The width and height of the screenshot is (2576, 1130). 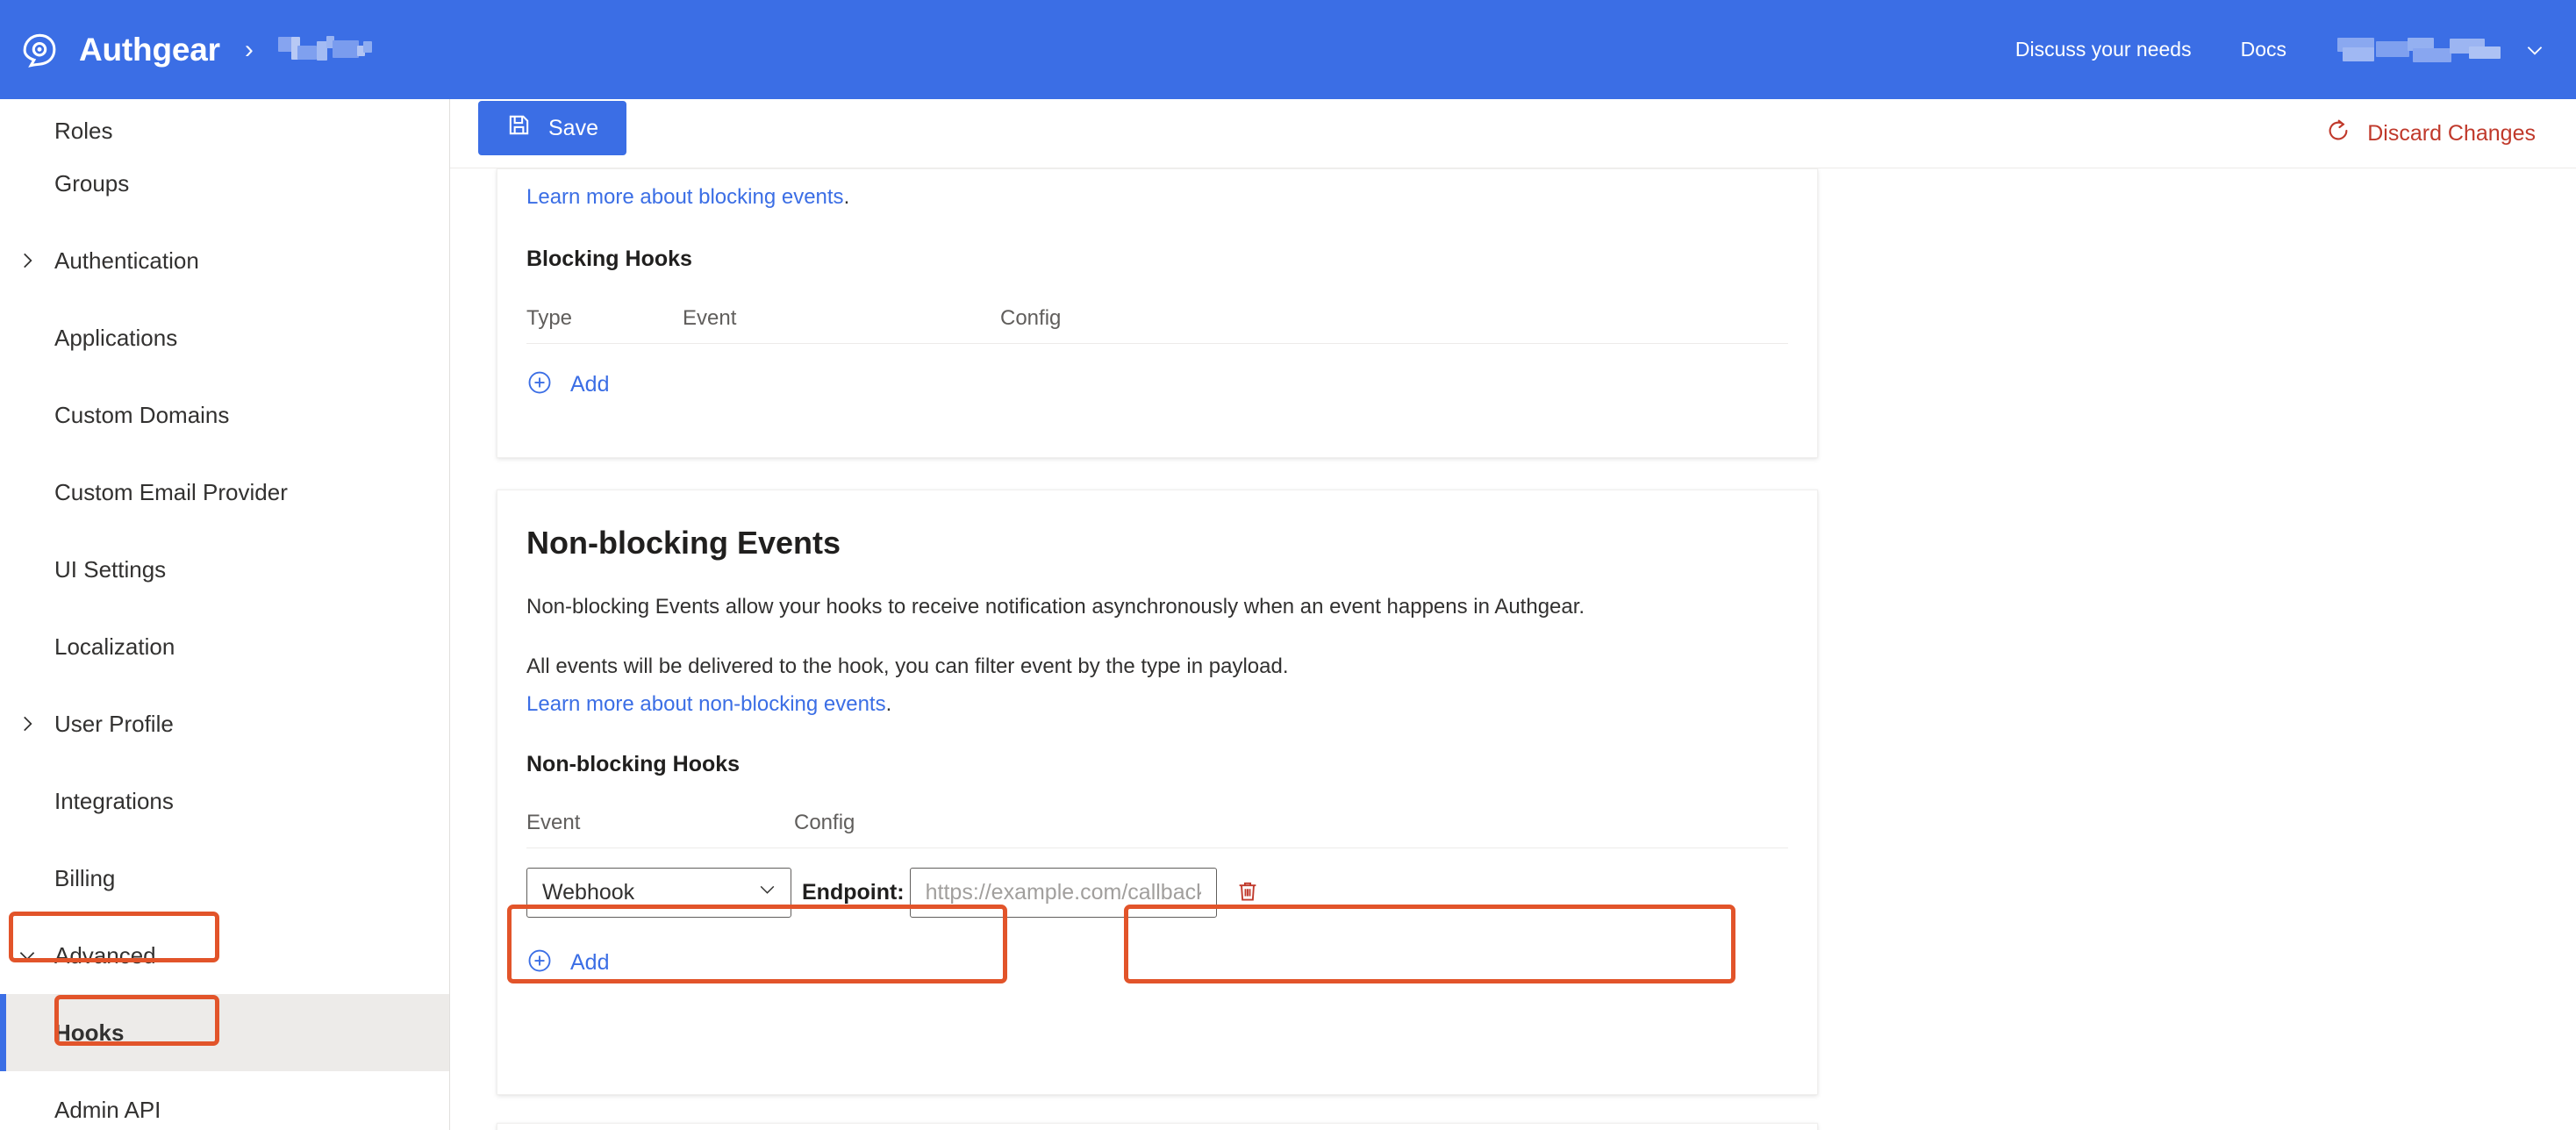 What do you see at coordinates (224, 878) in the screenshot?
I see `sidebar-item-billing: Billing` at bounding box center [224, 878].